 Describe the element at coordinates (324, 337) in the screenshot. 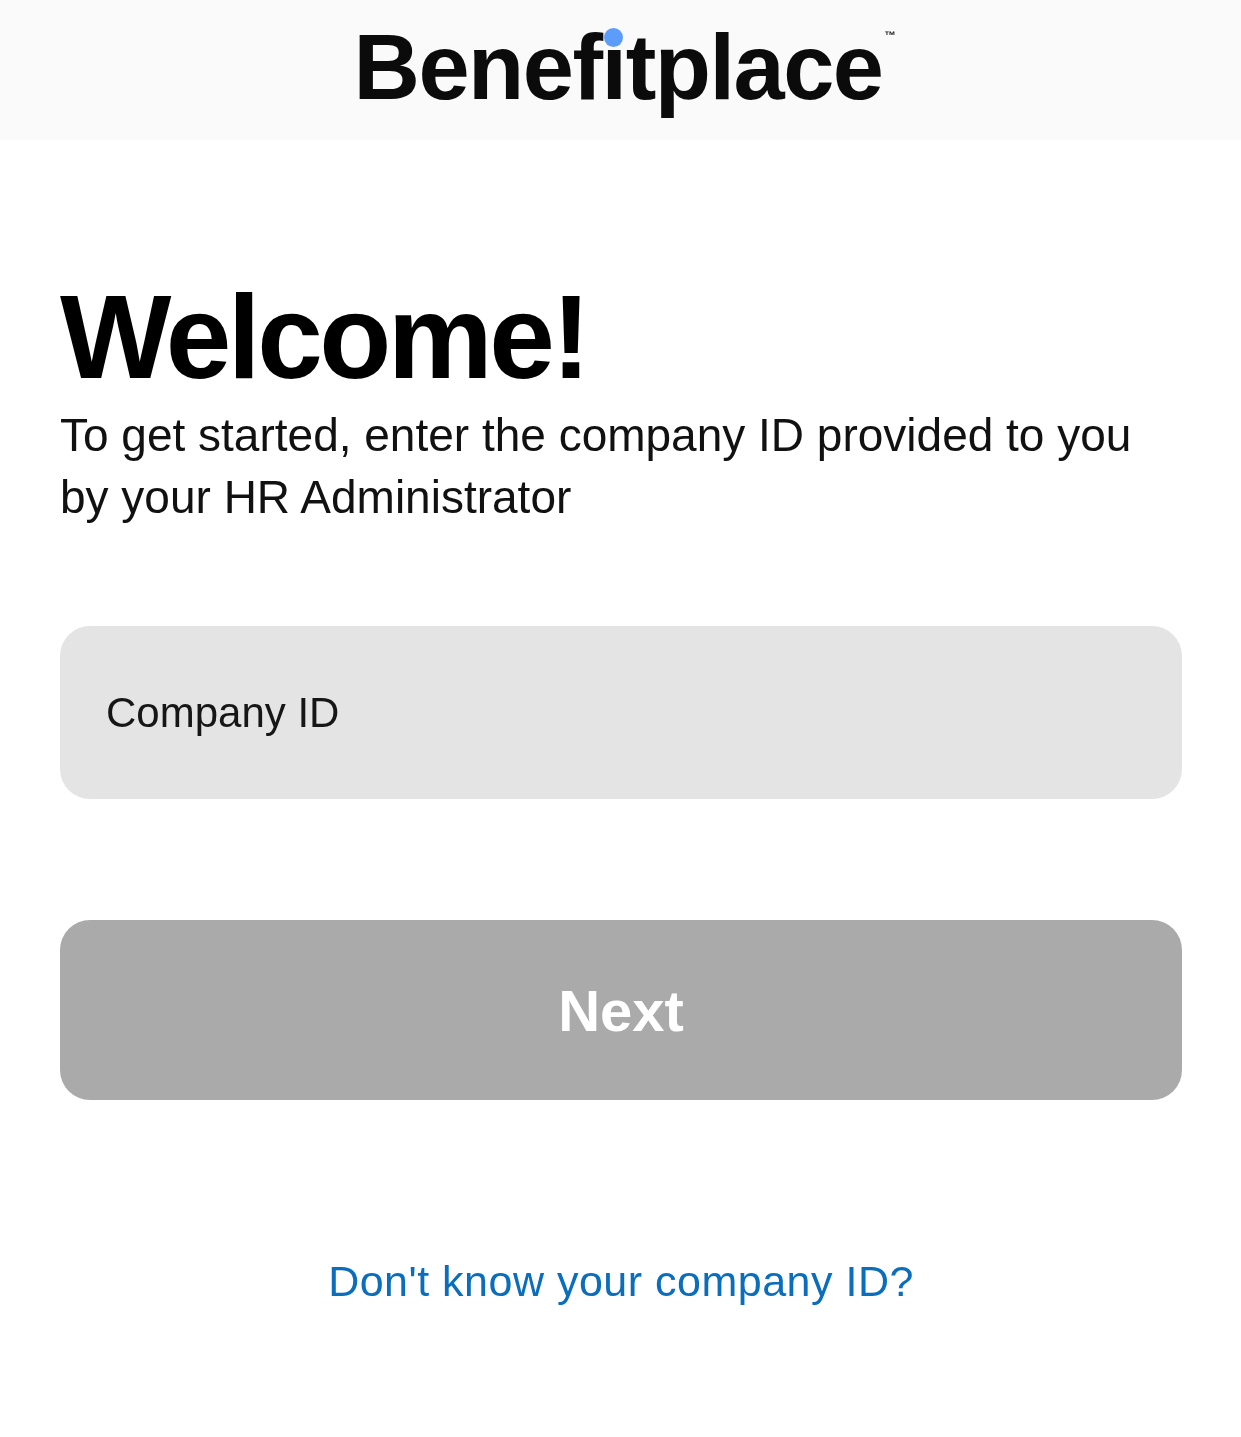

I see `welcome-heading: Welcome!` at that location.